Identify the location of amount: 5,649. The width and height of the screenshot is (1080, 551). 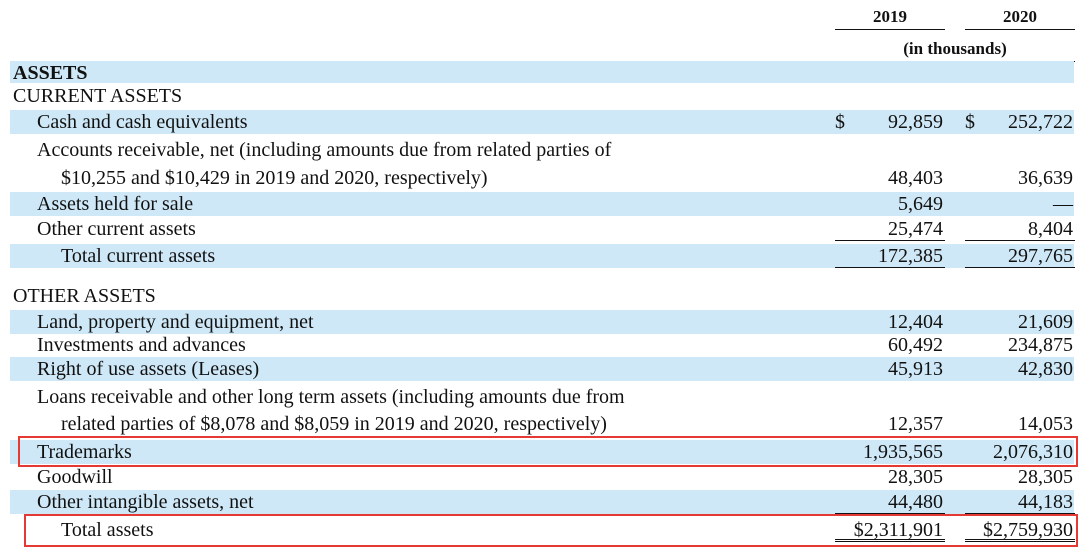
(920, 204).